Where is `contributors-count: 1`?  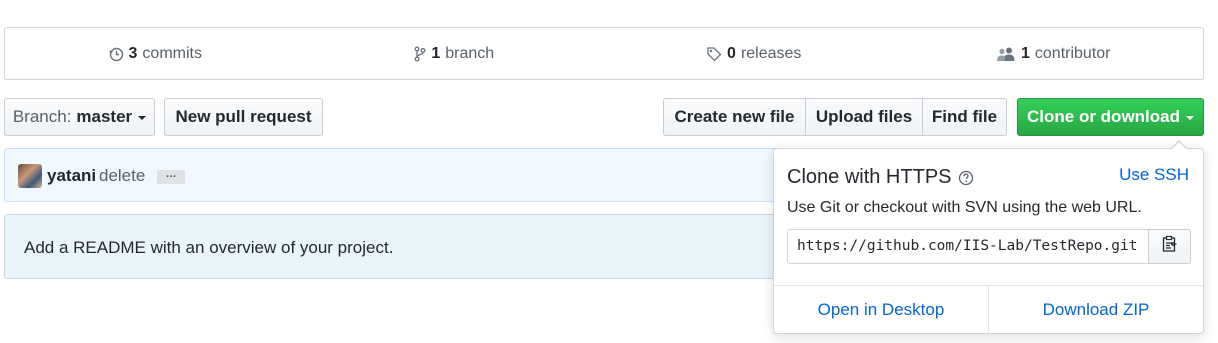 contributors-count: 1 is located at coordinates (1025, 53).